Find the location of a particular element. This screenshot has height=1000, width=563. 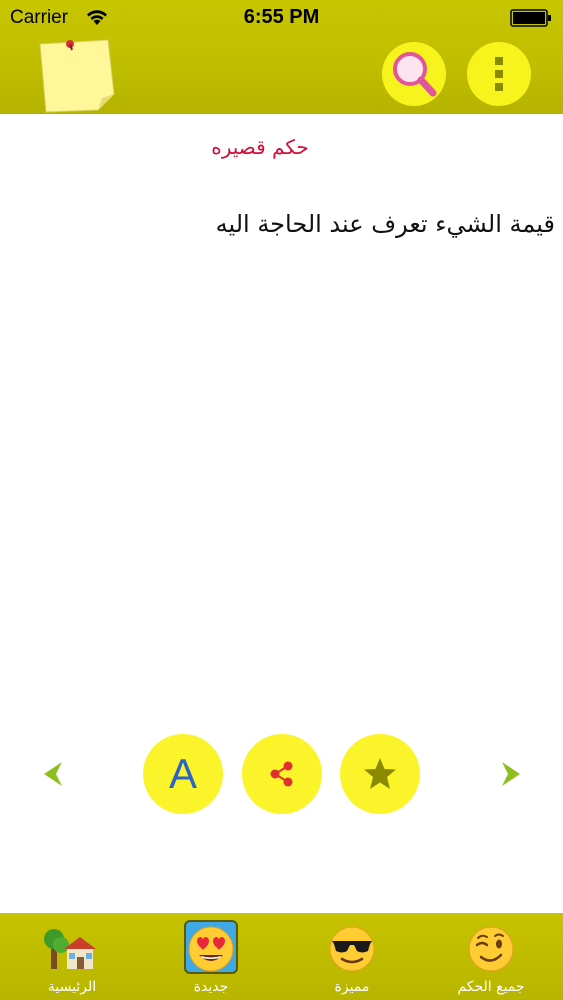

vertical-dots-icon is located at coordinates (499, 74).